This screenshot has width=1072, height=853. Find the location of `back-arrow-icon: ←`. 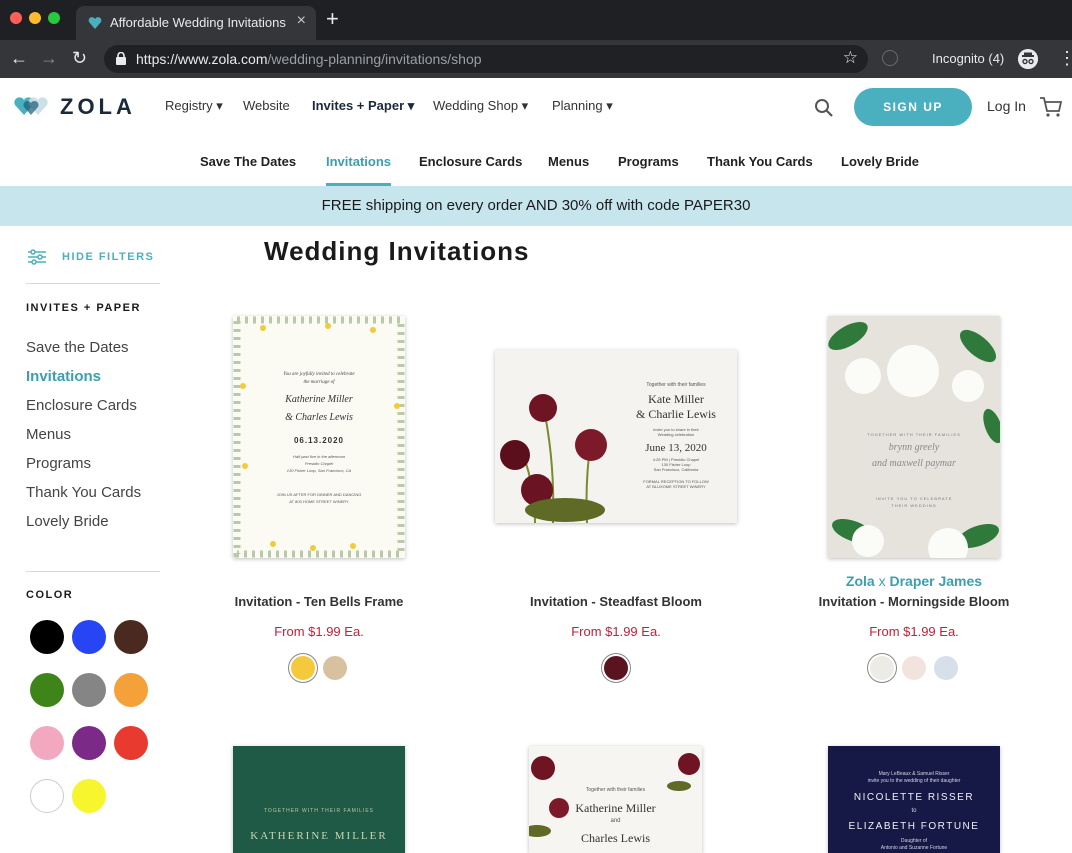

back-arrow-icon: ← is located at coordinates (19, 58).